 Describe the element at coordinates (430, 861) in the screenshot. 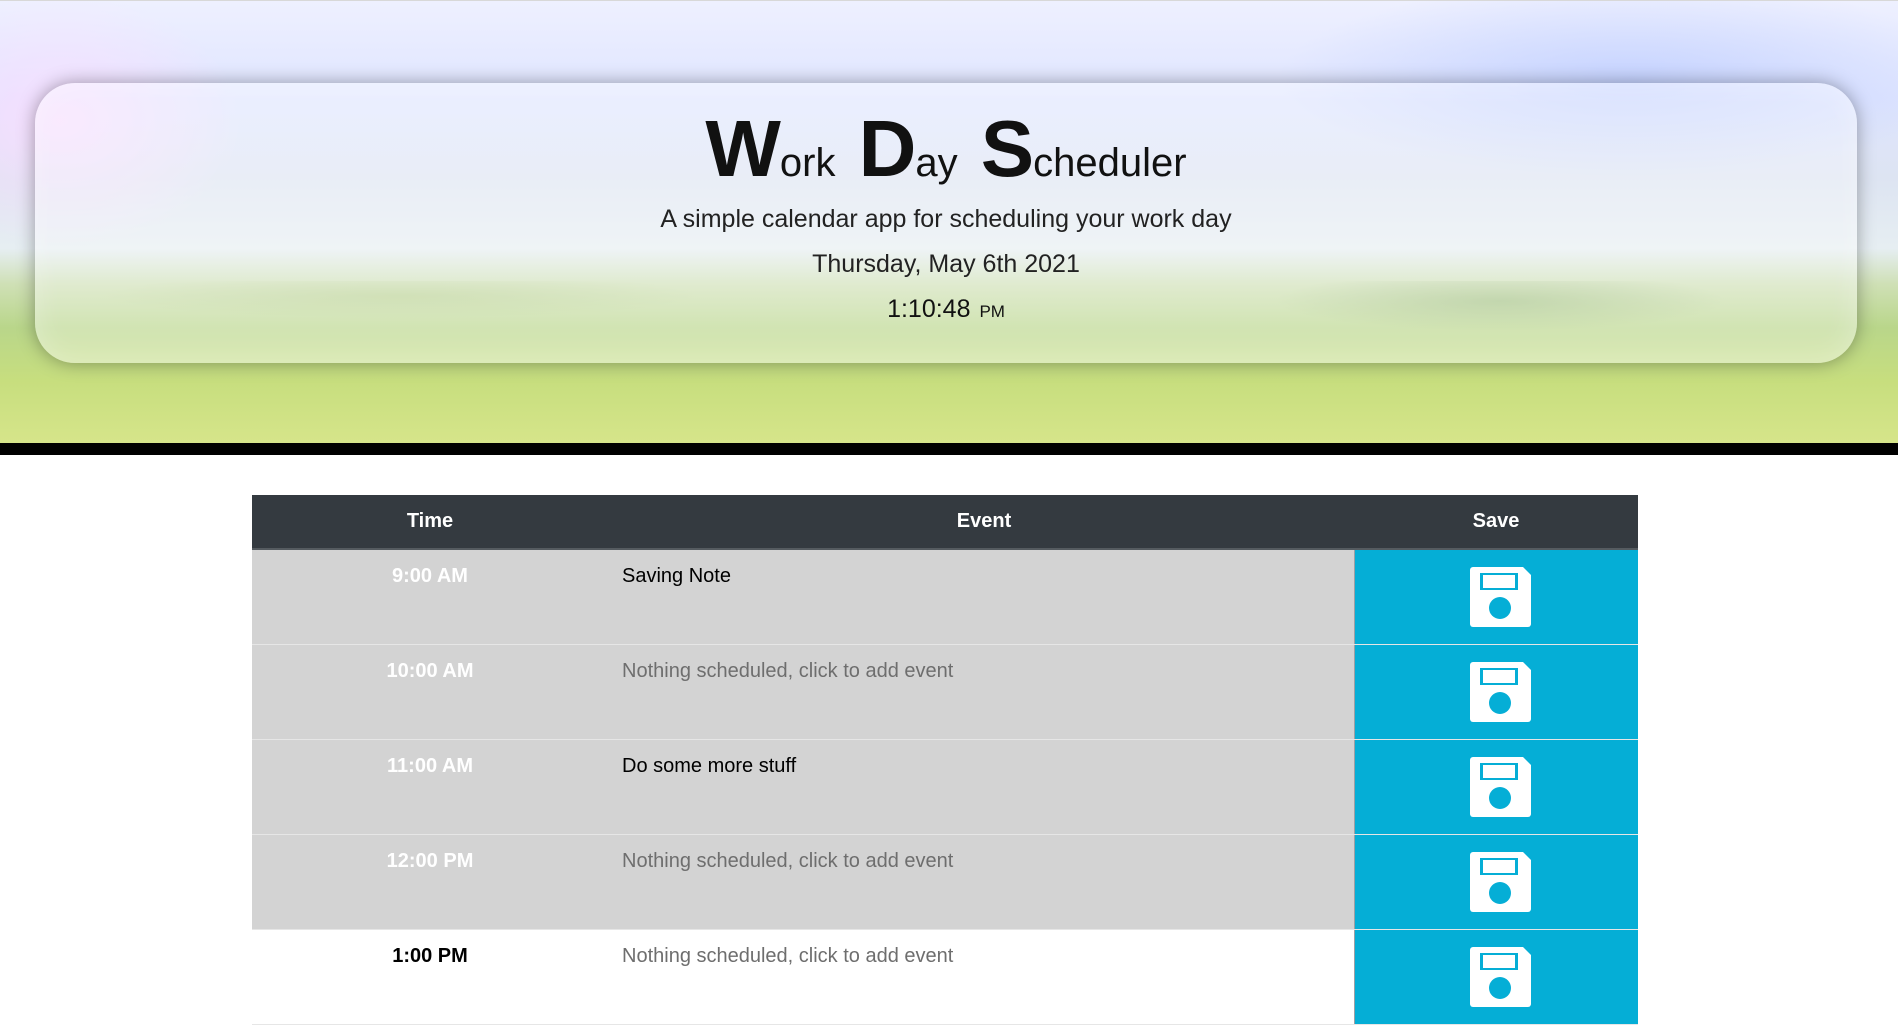

I see `hour-label: 12:00 PM` at that location.